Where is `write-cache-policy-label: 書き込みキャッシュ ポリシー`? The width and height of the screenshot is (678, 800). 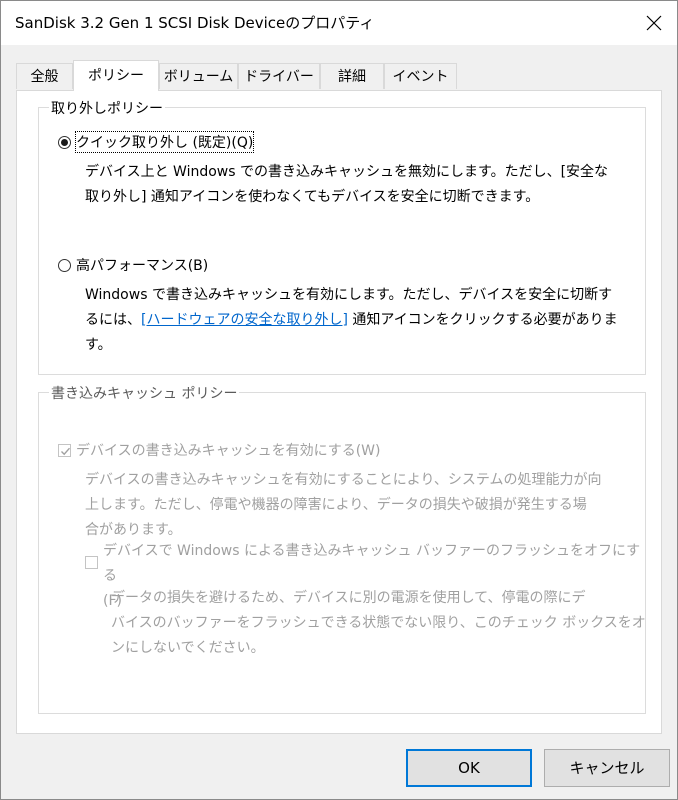
write-cache-policy-label: 書き込みキャッシュ ポリシー is located at coordinates (144, 393).